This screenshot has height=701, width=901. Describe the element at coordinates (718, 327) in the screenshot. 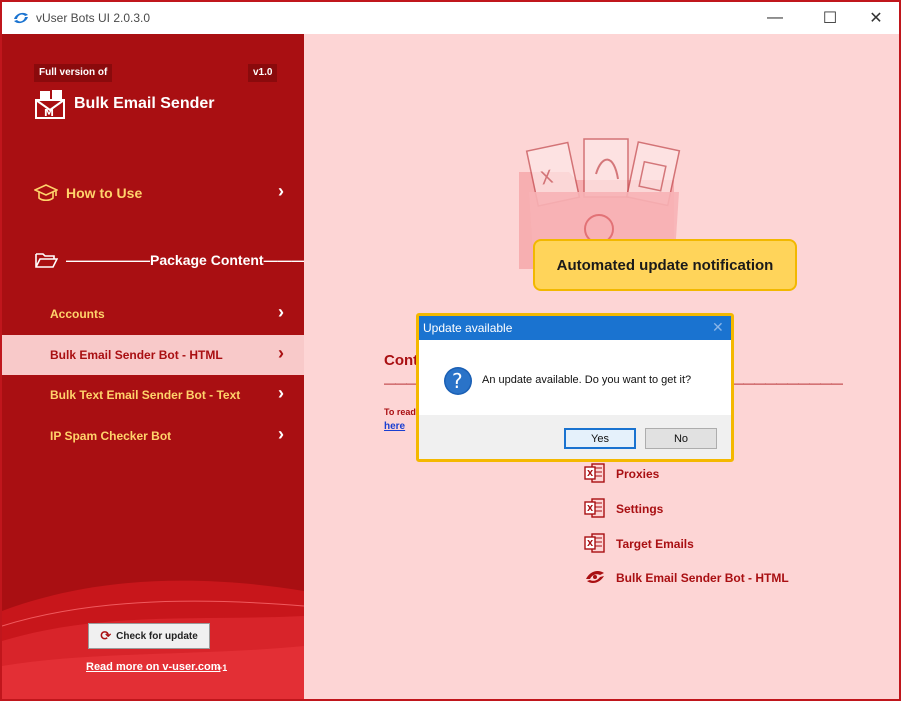

I see `dialog-close-icon: ✕` at that location.